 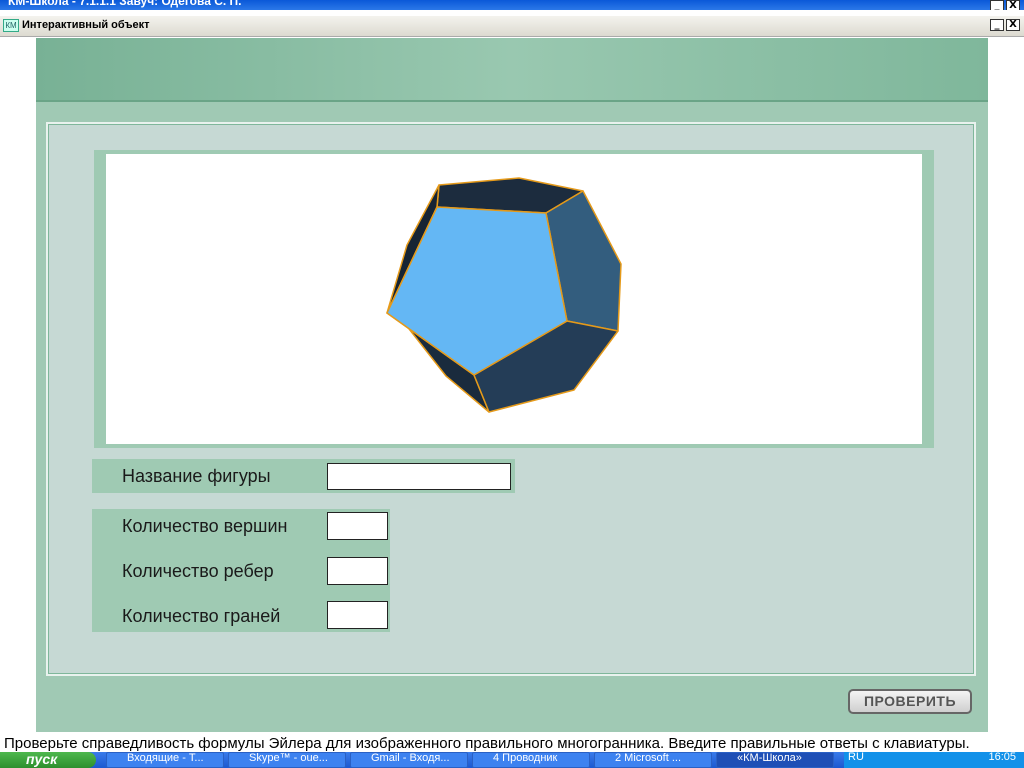 What do you see at coordinates (1005, 25) in the screenshot?
I see `window-controls: _ X` at bounding box center [1005, 25].